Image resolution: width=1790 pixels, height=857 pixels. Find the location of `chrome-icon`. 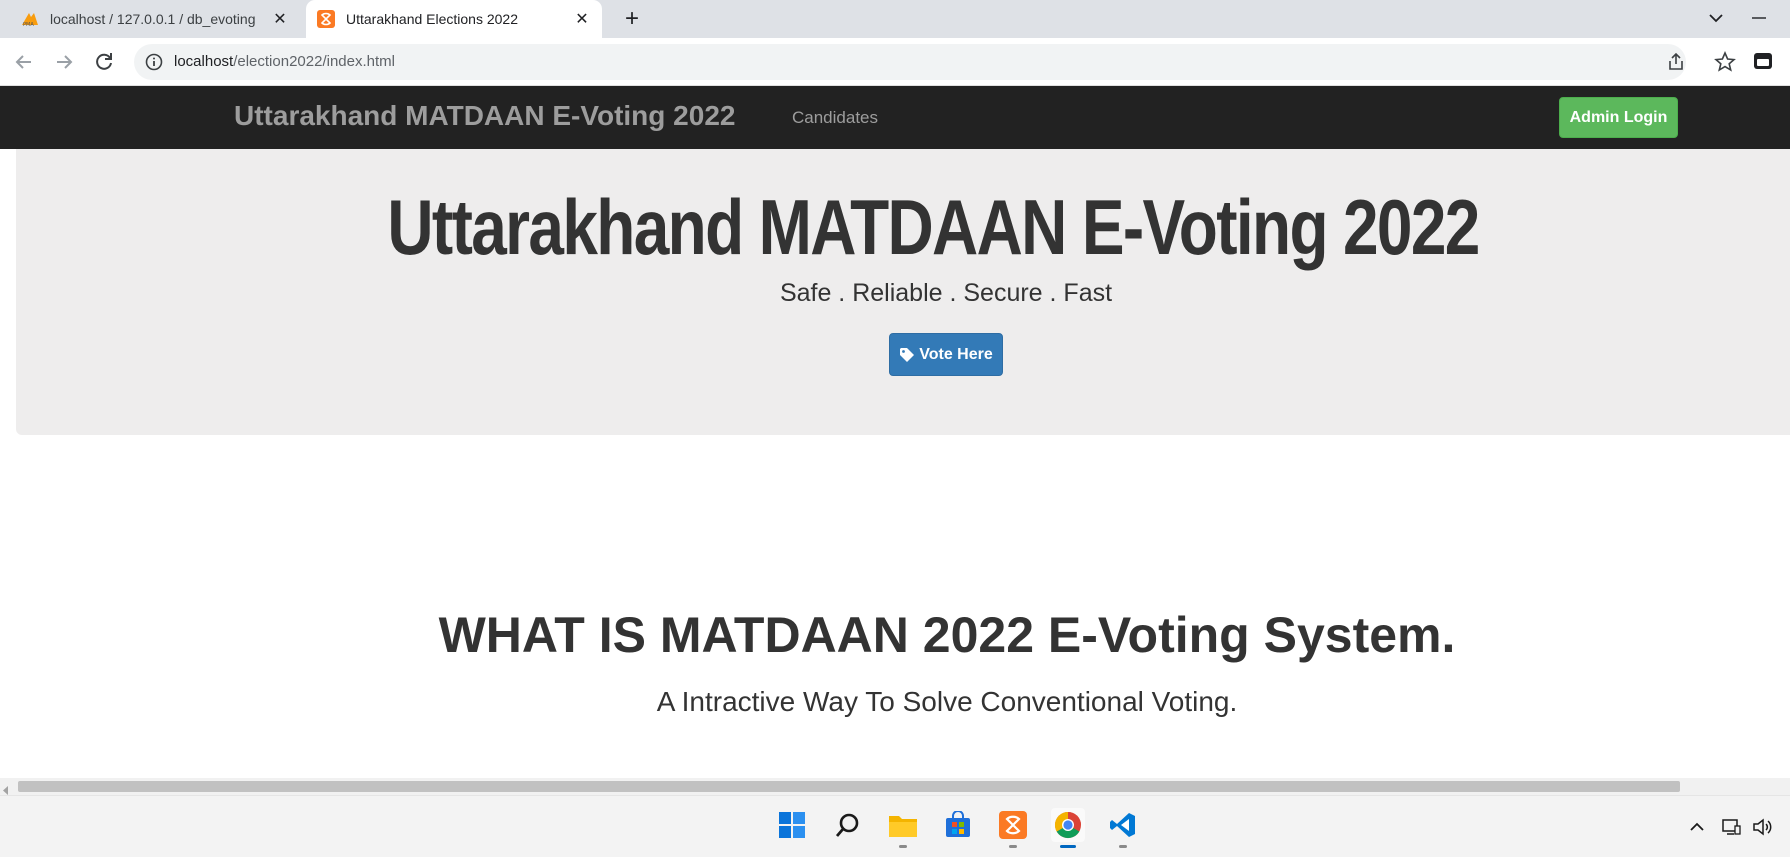

chrome-icon is located at coordinates (1068, 828).